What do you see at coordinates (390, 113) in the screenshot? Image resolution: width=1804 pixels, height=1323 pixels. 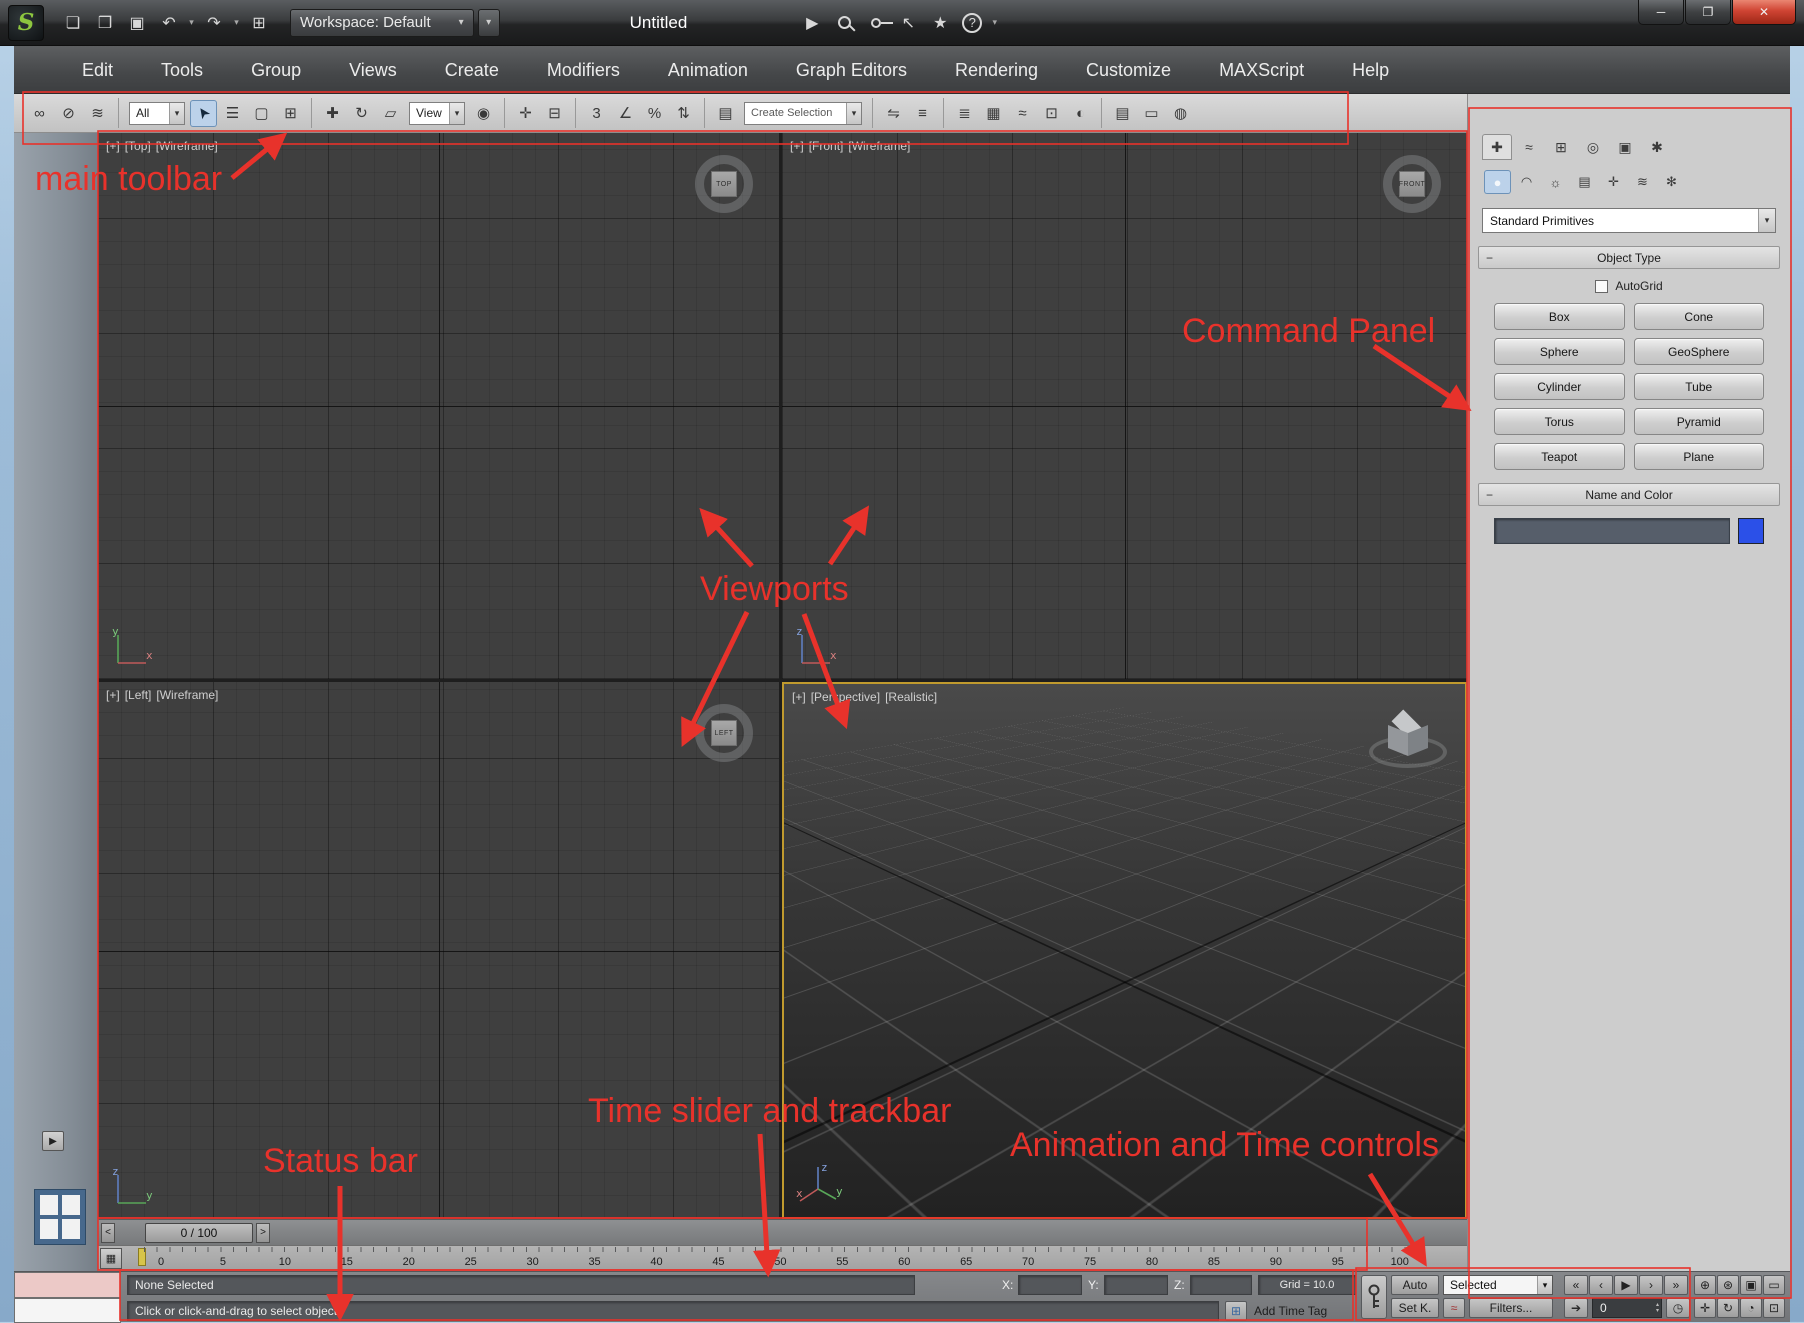 I see `select-and-scale-icon: ▱` at bounding box center [390, 113].